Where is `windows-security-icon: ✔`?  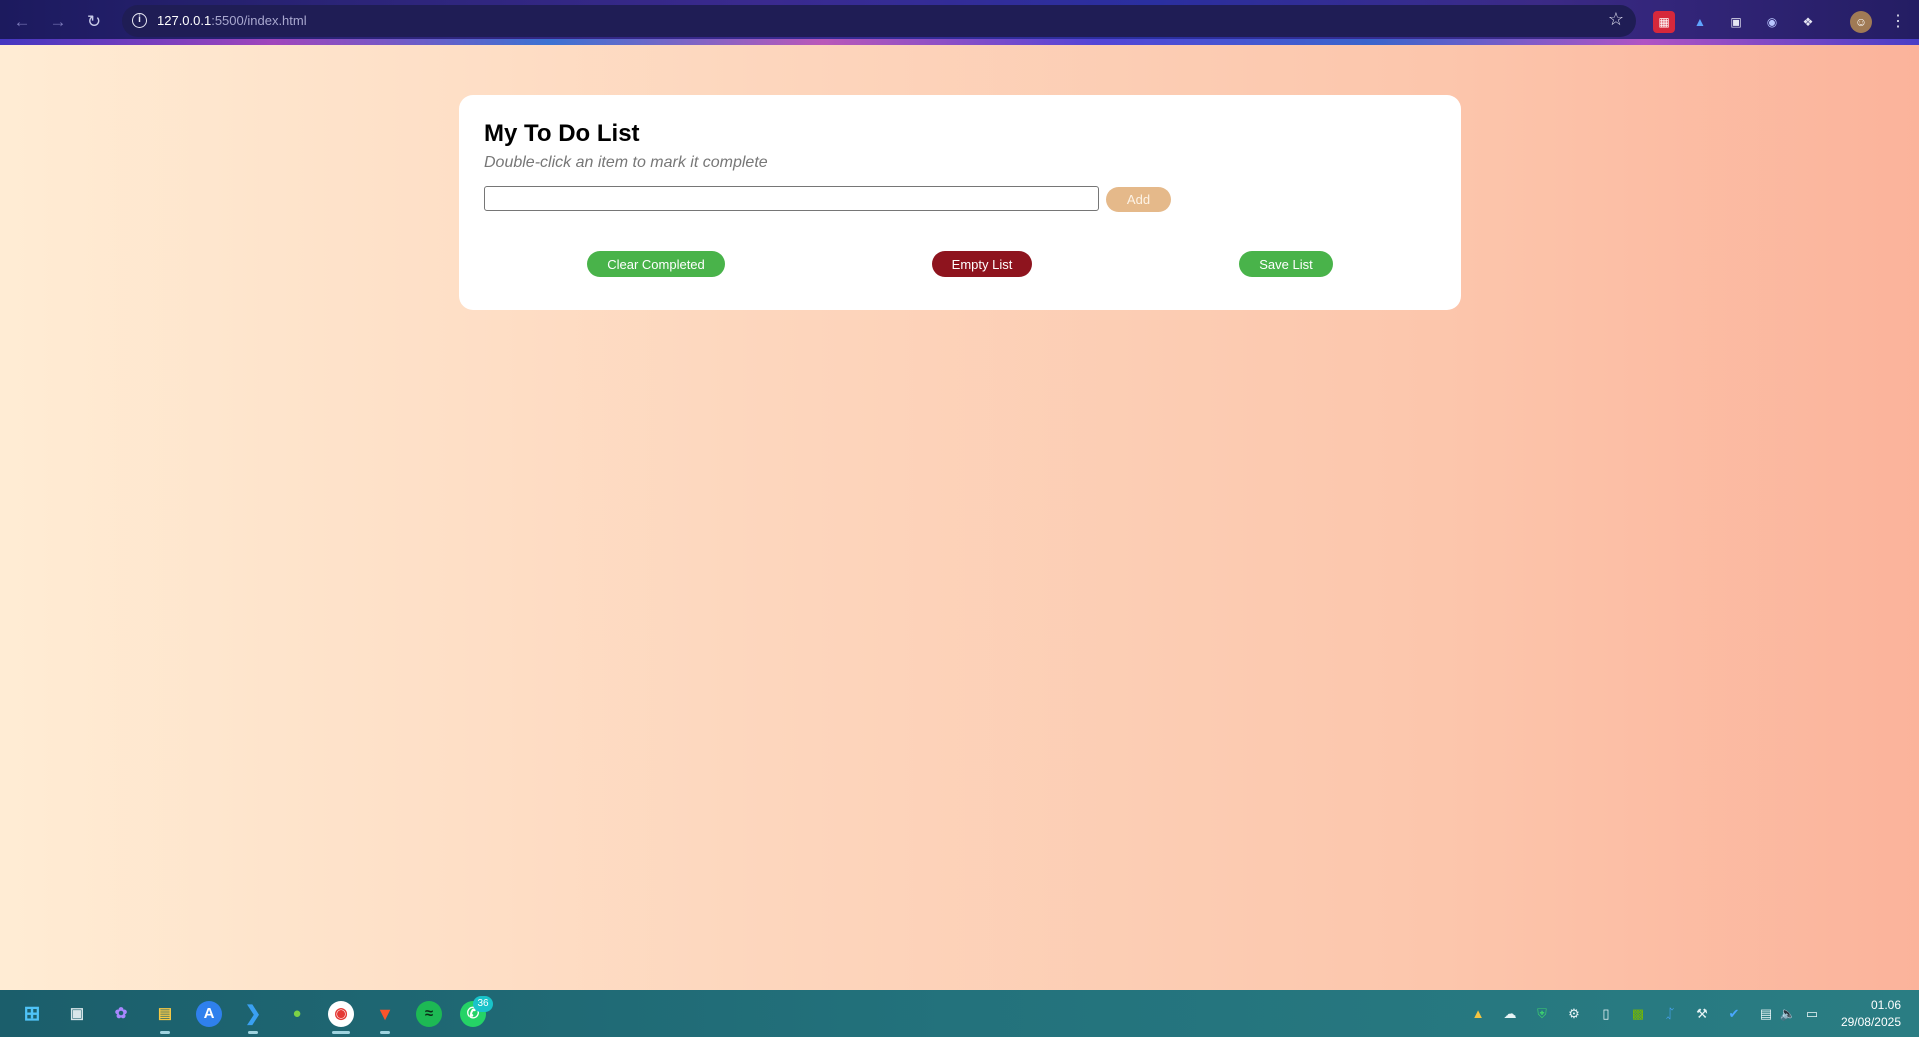
windows-security-icon: ✔ is located at coordinates (1734, 1014).